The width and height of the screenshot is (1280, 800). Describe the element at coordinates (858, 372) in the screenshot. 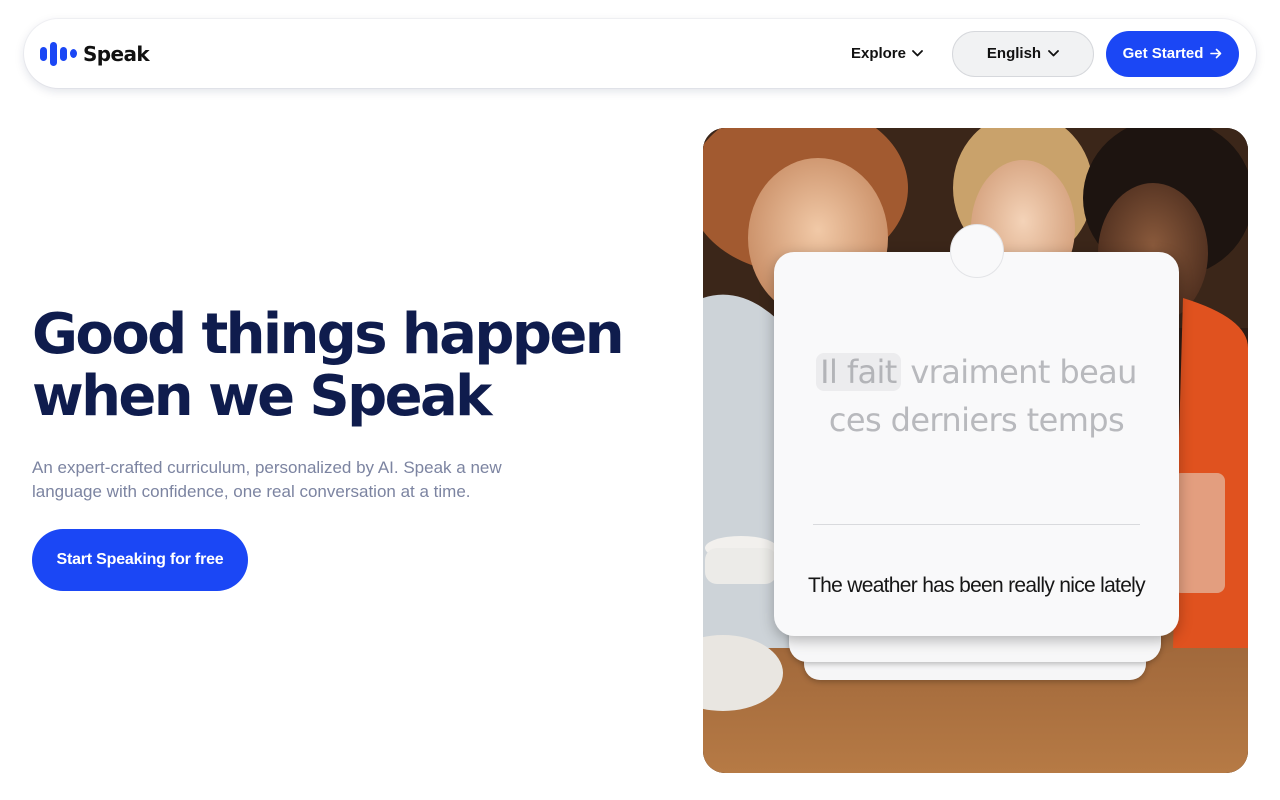

I see `highlighted-word: Il fait` at that location.